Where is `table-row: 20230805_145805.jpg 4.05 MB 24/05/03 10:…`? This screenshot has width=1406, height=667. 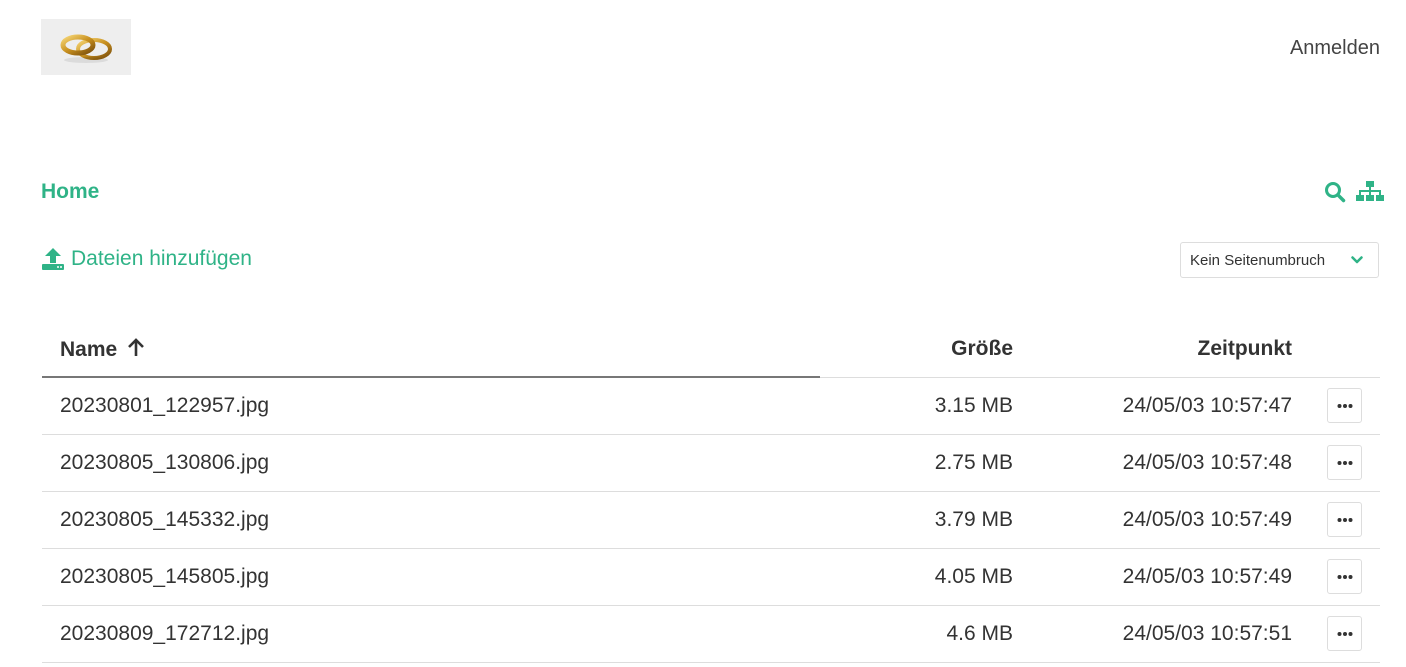
table-row: 20230805_145805.jpg 4.05 MB 24/05/03 10:… is located at coordinates (711, 577).